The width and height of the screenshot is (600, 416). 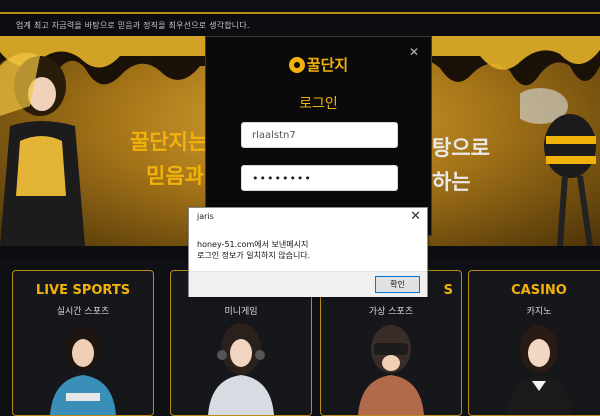 I want to click on username-value: rlaalstn7, so click(x=274, y=135).